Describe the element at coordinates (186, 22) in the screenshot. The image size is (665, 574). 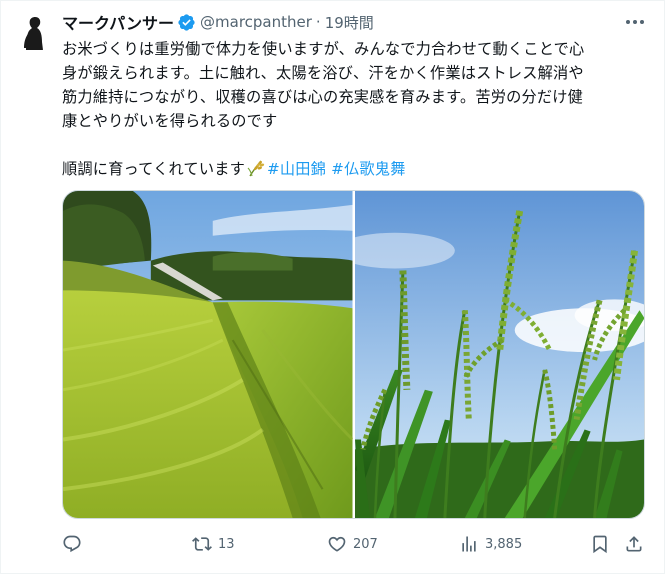
I see `verified-badge-icon` at that location.